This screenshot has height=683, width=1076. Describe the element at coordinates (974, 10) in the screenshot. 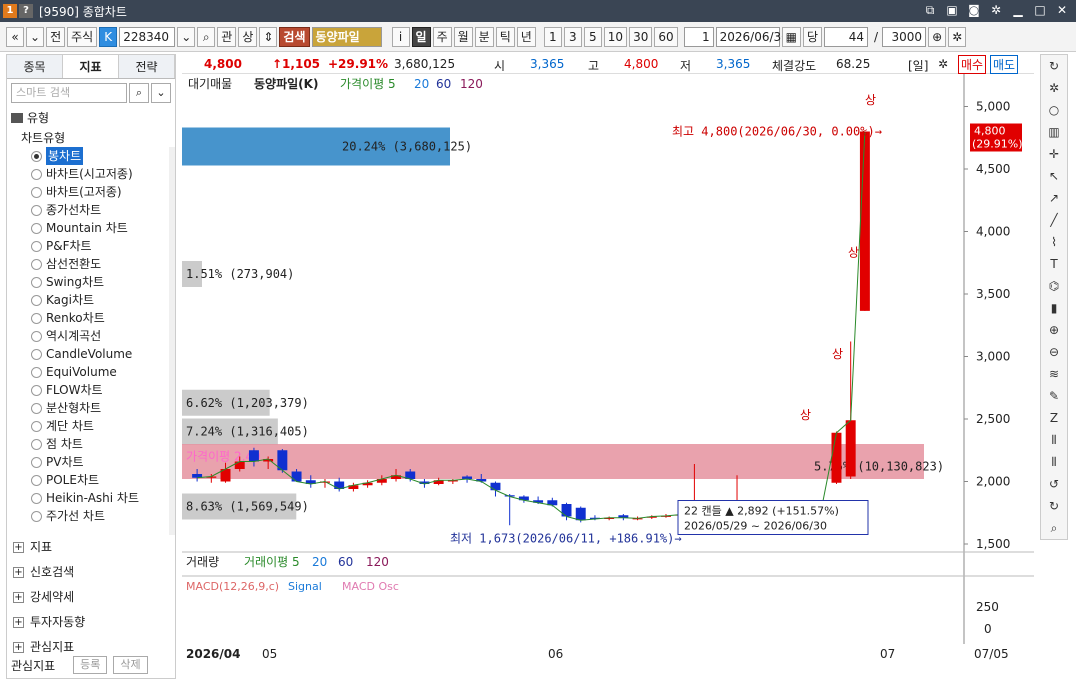

I see `camera-icon: ◙` at that location.